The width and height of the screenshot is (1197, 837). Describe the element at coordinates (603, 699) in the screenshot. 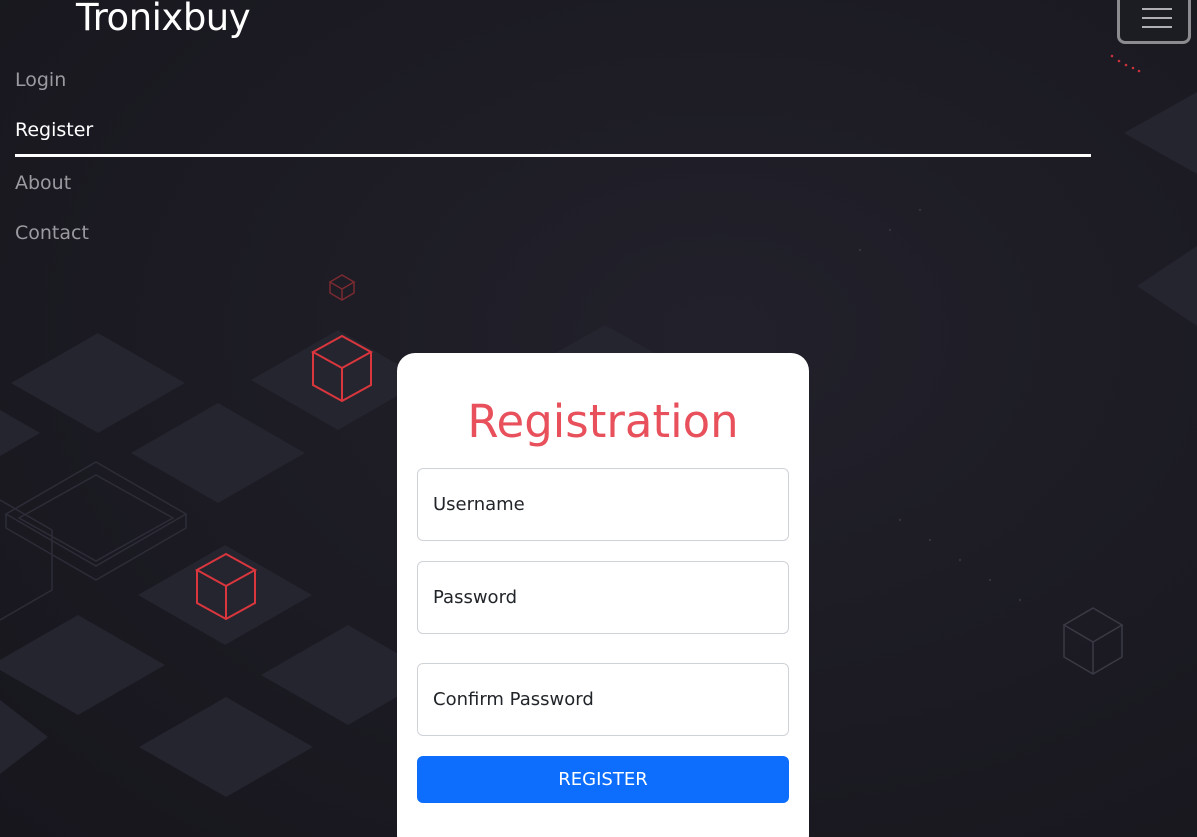

I see `confirm-password-input` at that location.